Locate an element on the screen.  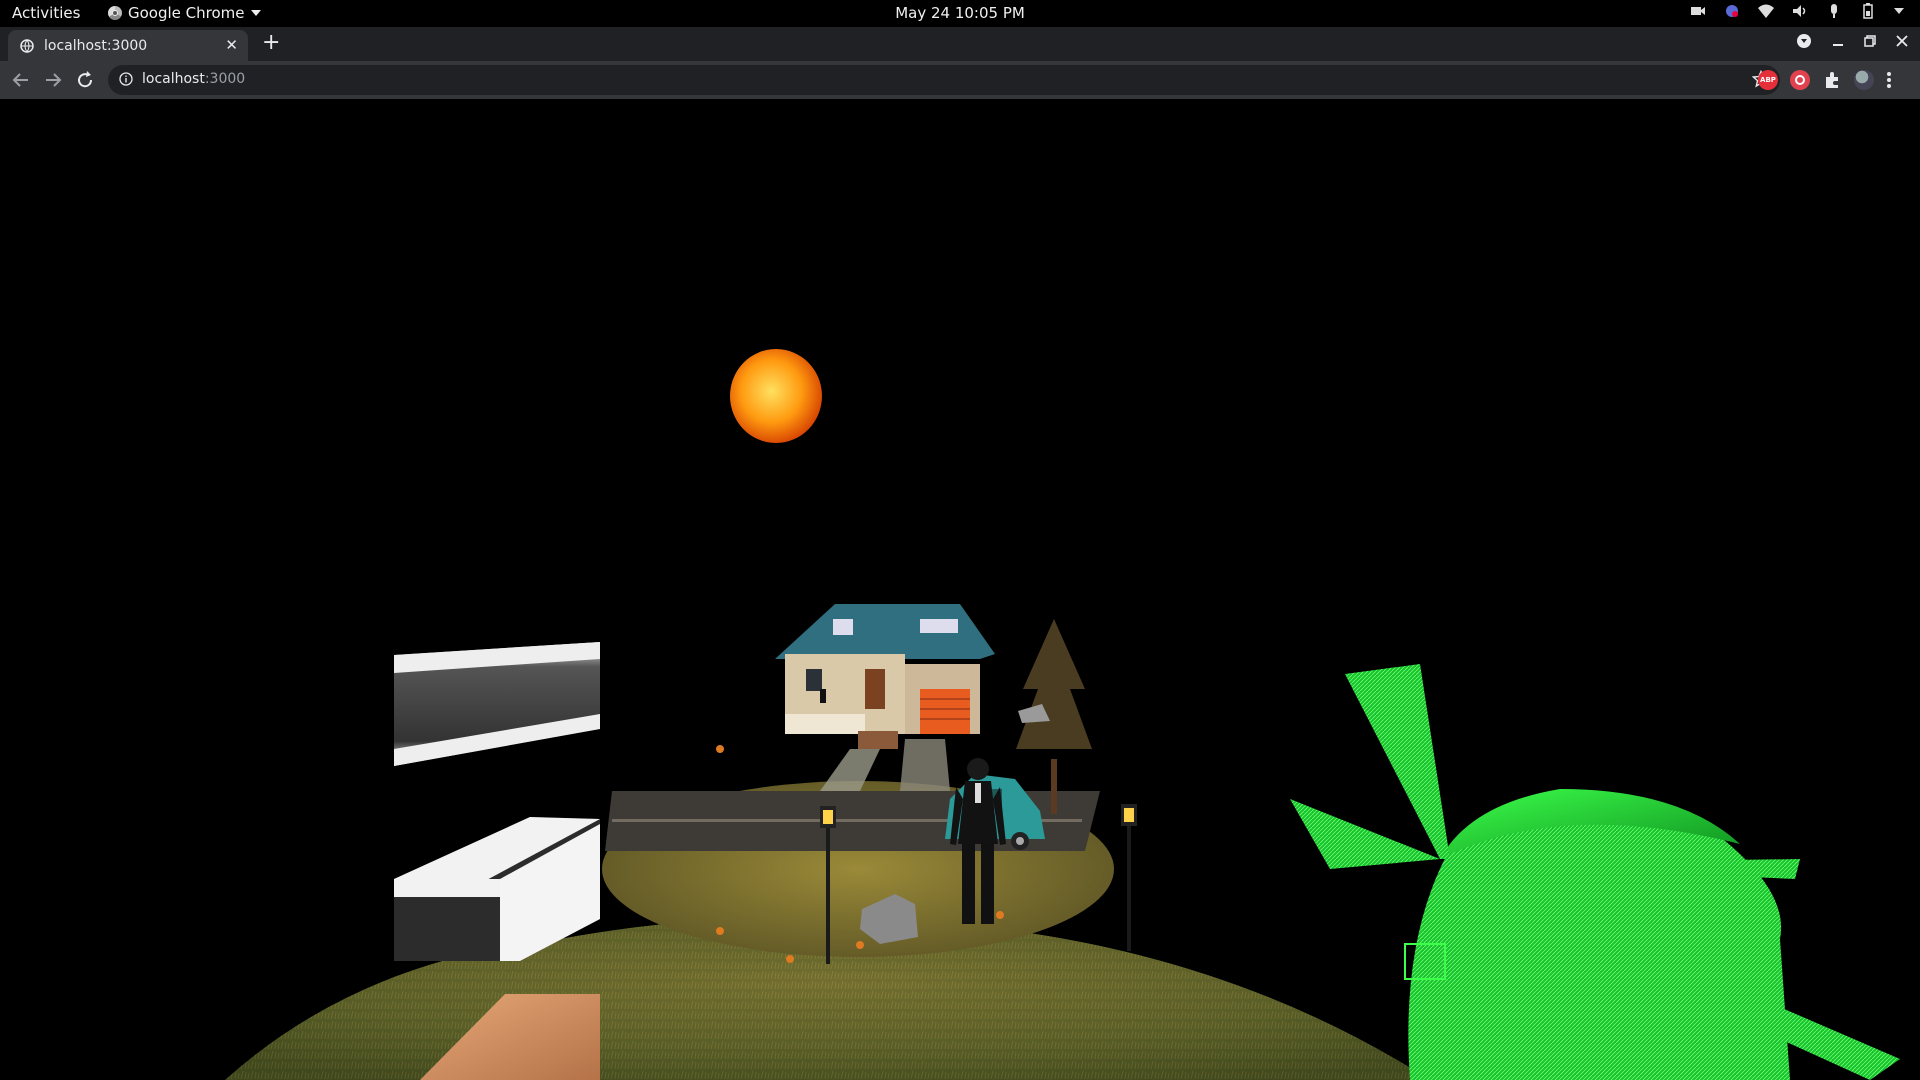
profile-icon is located at coordinates (1804, 41).